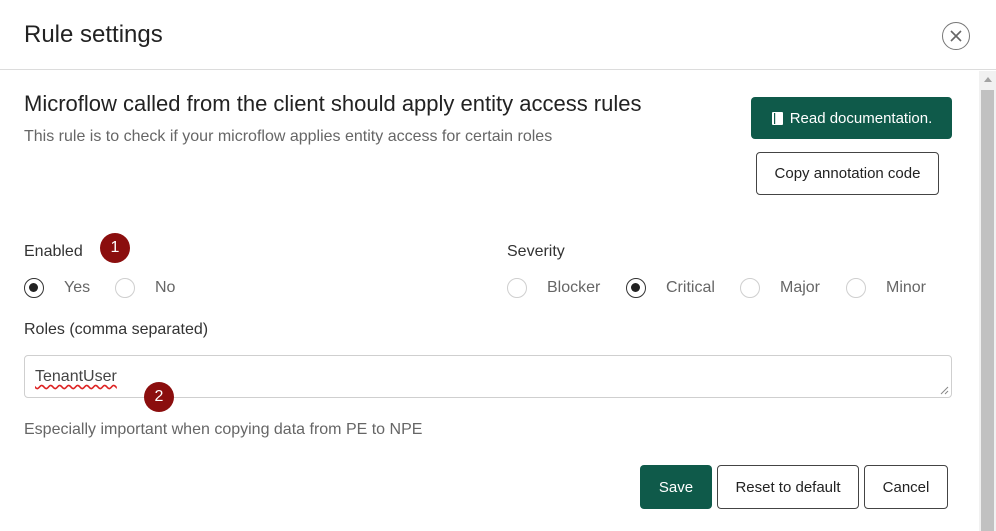 This screenshot has width=996, height=531. What do you see at coordinates (34, 288) in the screenshot?
I see `enabled-yes-radio` at bounding box center [34, 288].